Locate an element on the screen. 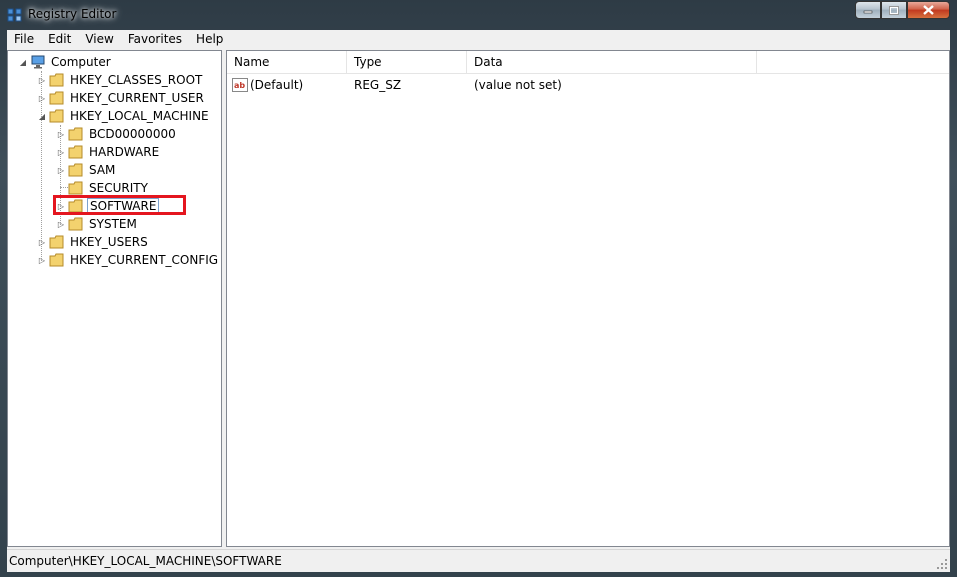  tree-item-computer: ◢ Computer is located at coordinates (65, 62).